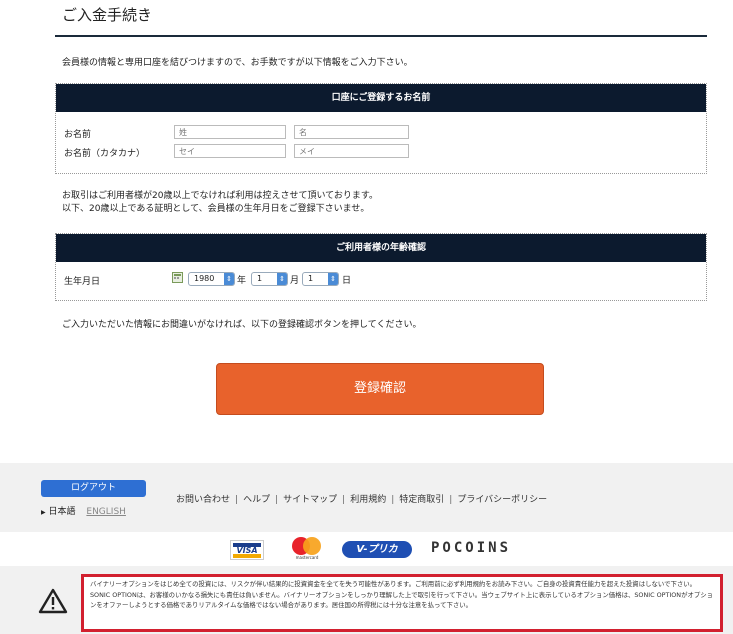  I want to click on footer-link-contact: お問い合わせ, so click(203, 500).